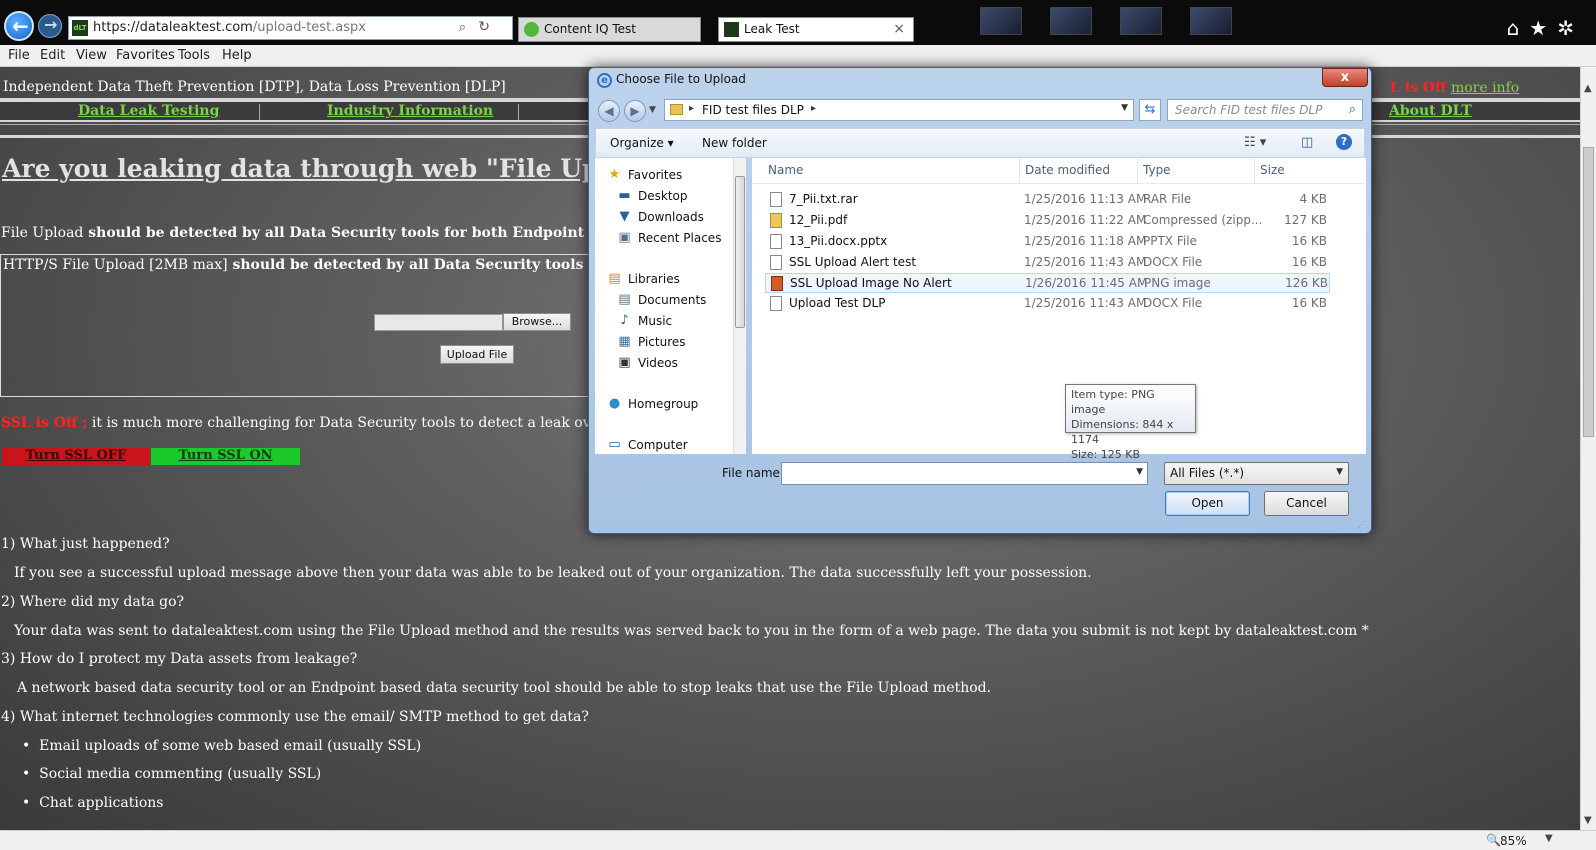 The height and width of the screenshot is (850, 1596). Describe the element at coordinates (798, 840) in the screenshot. I see `status-bar: 🔍 85% ▼` at that location.